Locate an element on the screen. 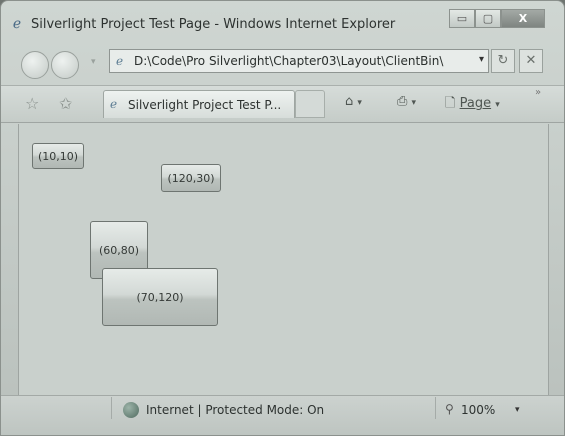  page-menu-label: Page is located at coordinates (475, 103).